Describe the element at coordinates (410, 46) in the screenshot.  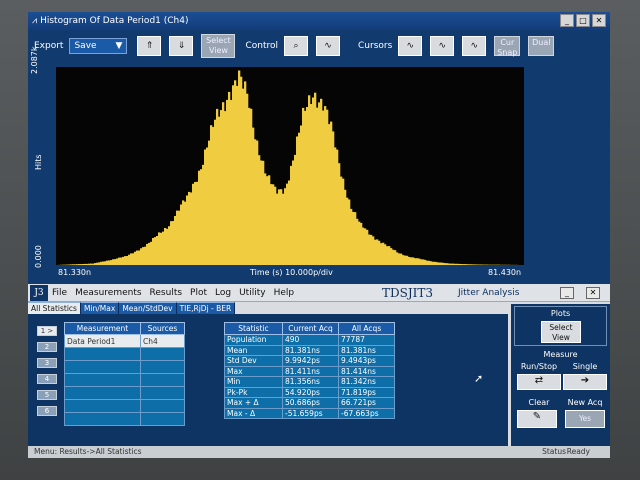
I see `cursor-wave-button-1: ∿` at that location.